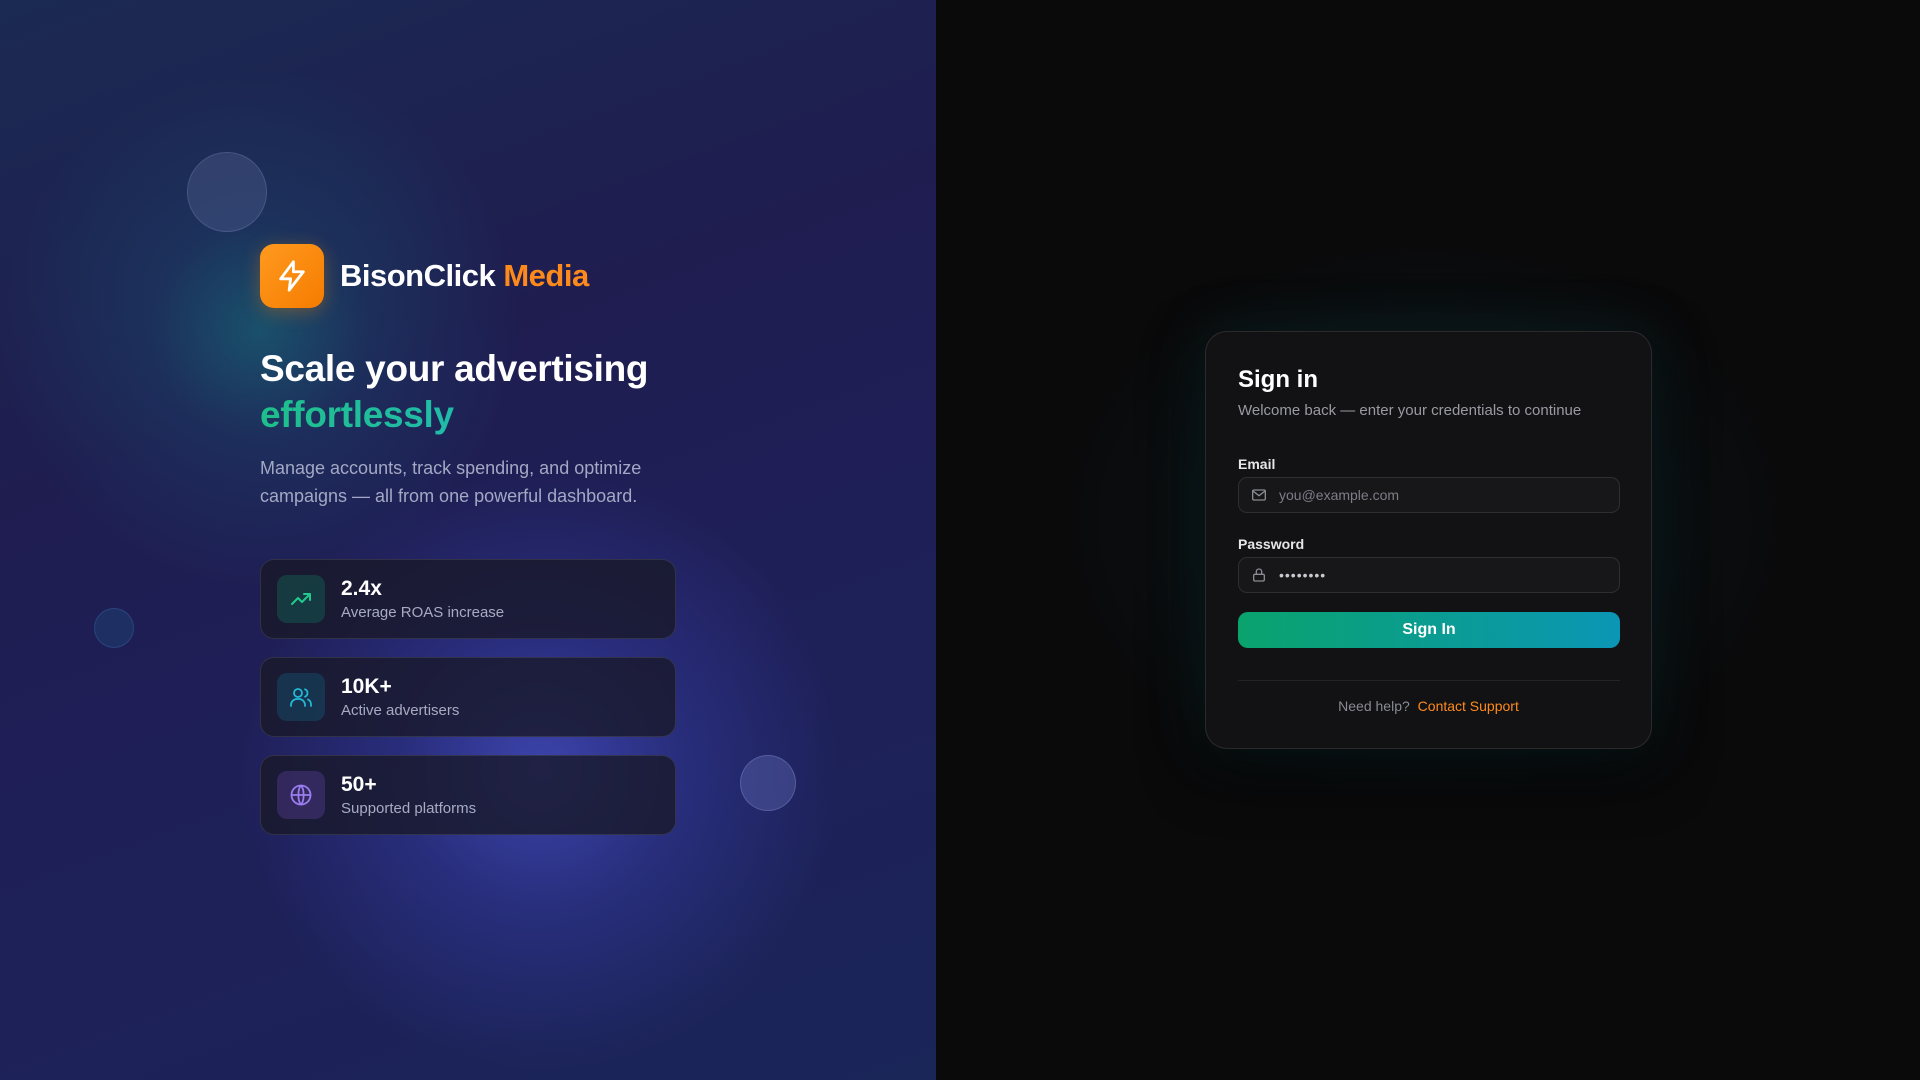  I want to click on password-input, so click(1444, 575).